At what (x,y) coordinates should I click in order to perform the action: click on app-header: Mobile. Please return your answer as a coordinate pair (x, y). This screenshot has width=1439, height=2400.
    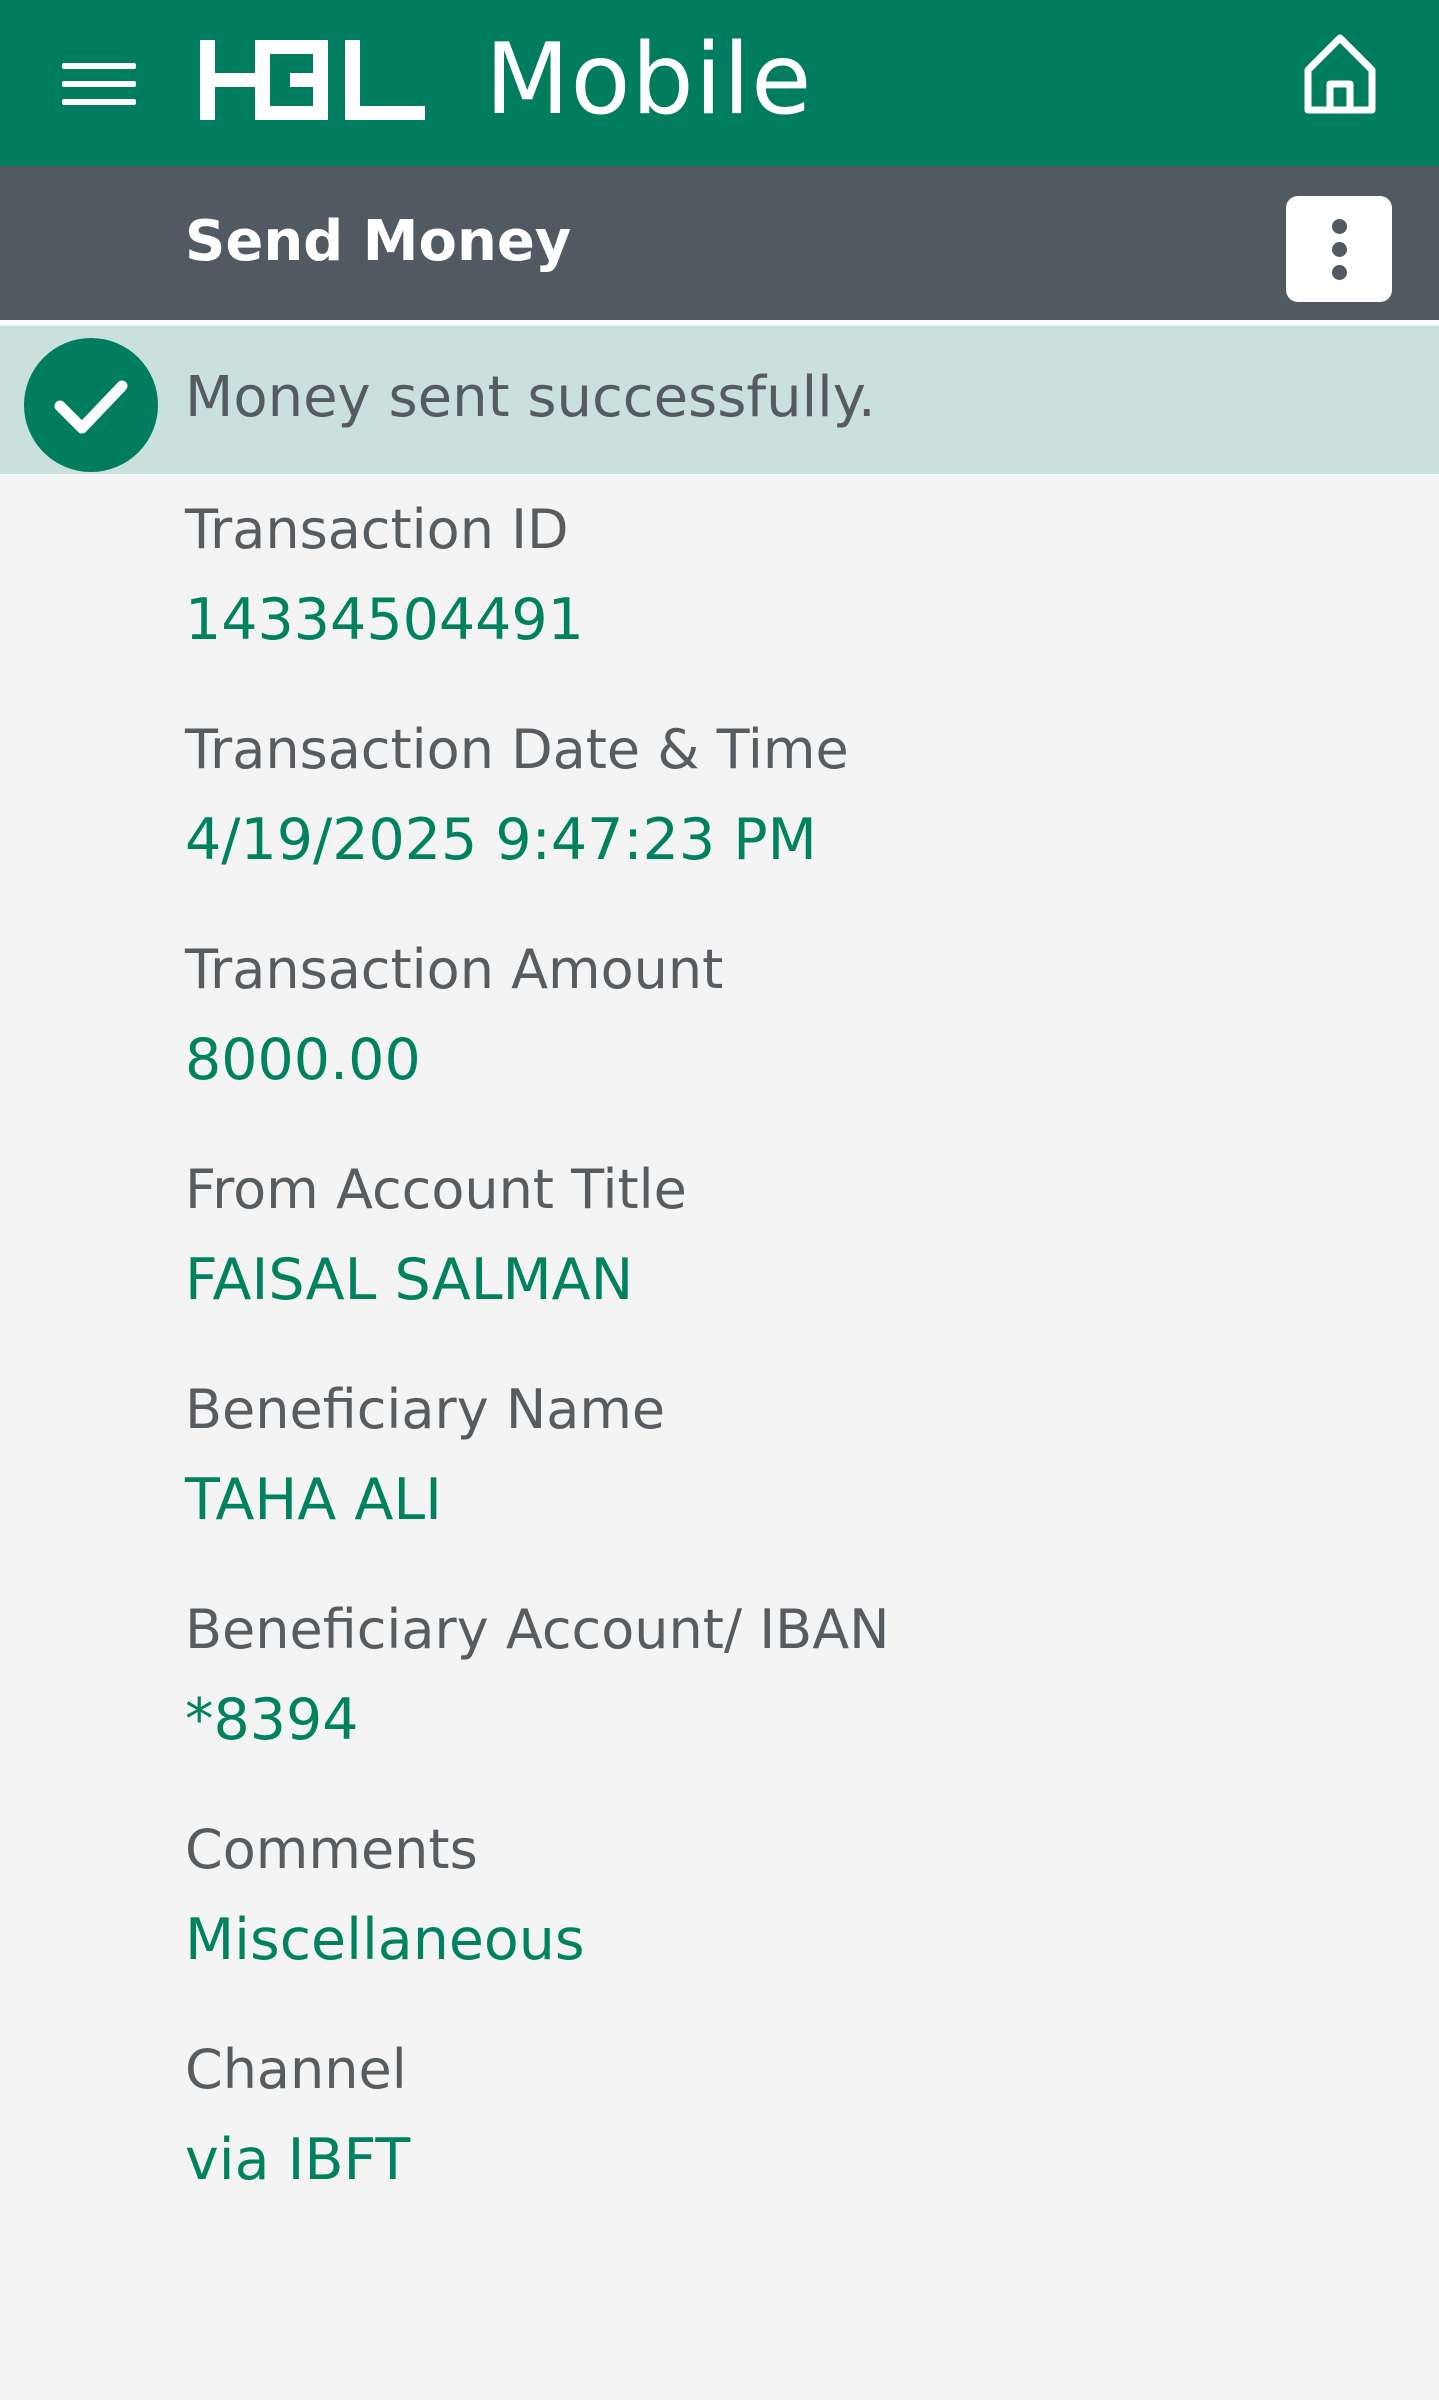
    Looking at the image, I should click on (719, 83).